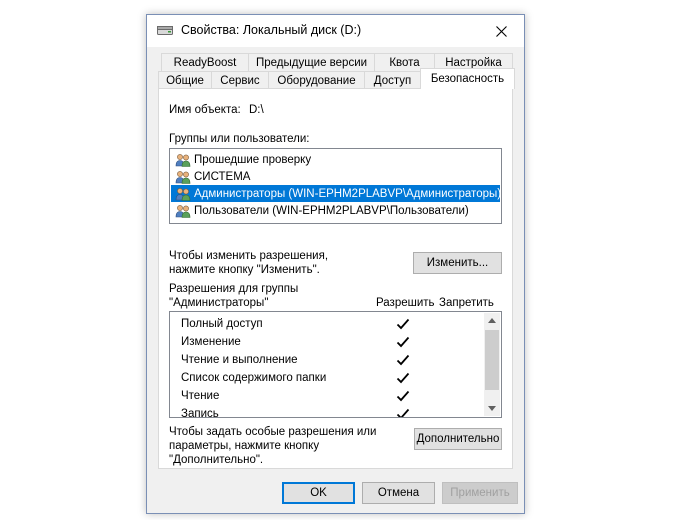  I want to click on groups-label: Группы или пользователи:, so click(239, 139).